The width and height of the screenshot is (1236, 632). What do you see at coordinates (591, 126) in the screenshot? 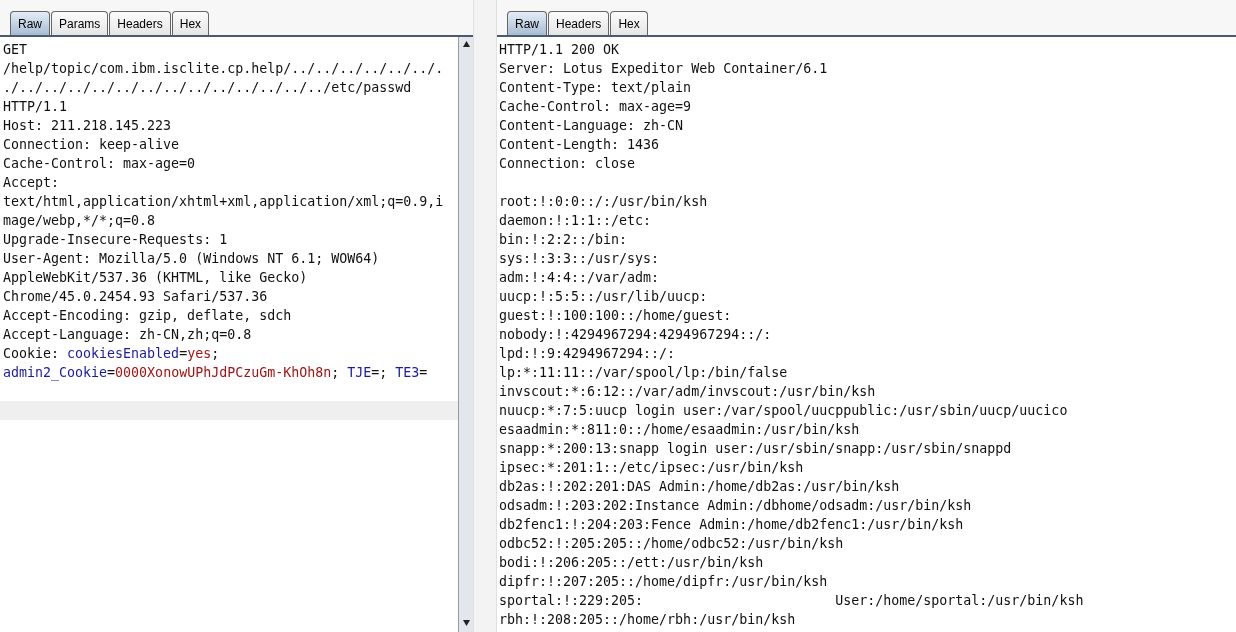
I see `text-line: Content-Language: zh-CN` at bounding box center [591, 126].